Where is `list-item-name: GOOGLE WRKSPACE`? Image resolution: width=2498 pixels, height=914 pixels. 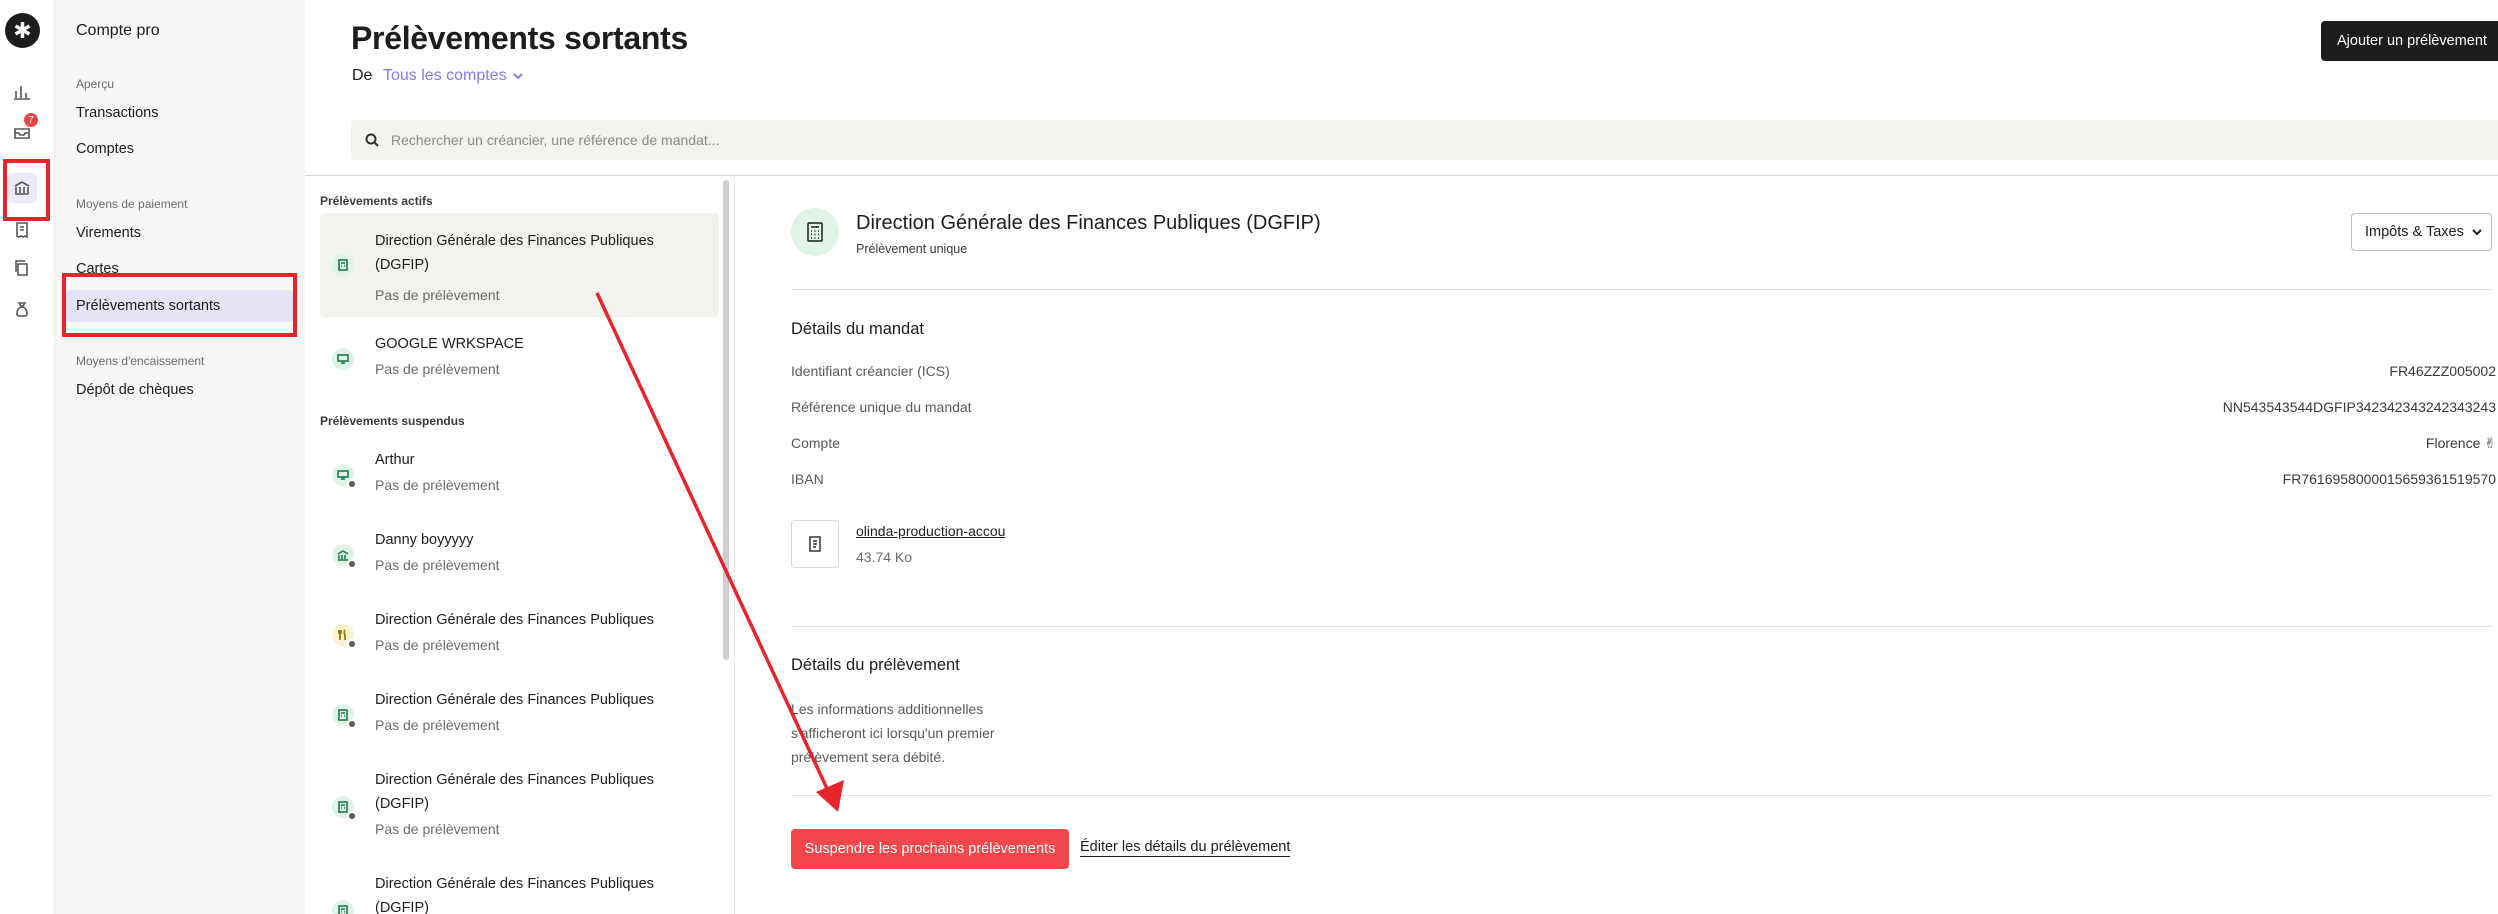 list-item-name: GOOGLE WRKSPACE is located at coordinates (449, 344).